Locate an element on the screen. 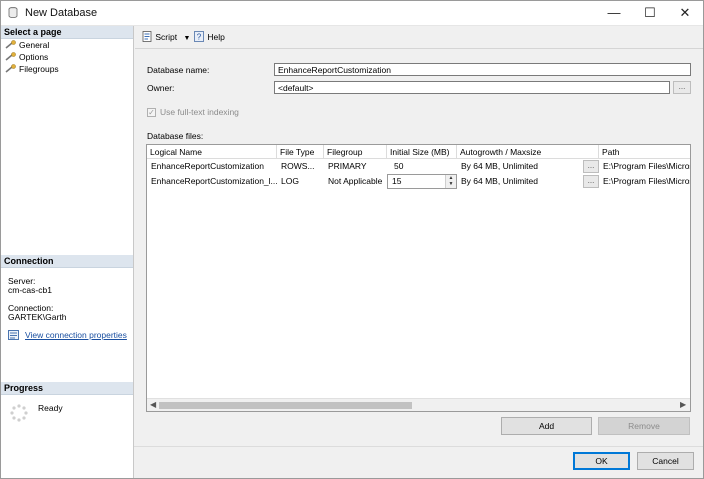 The image size is (704, 479). connection-header: Connection is located at coordinates (67, 261).